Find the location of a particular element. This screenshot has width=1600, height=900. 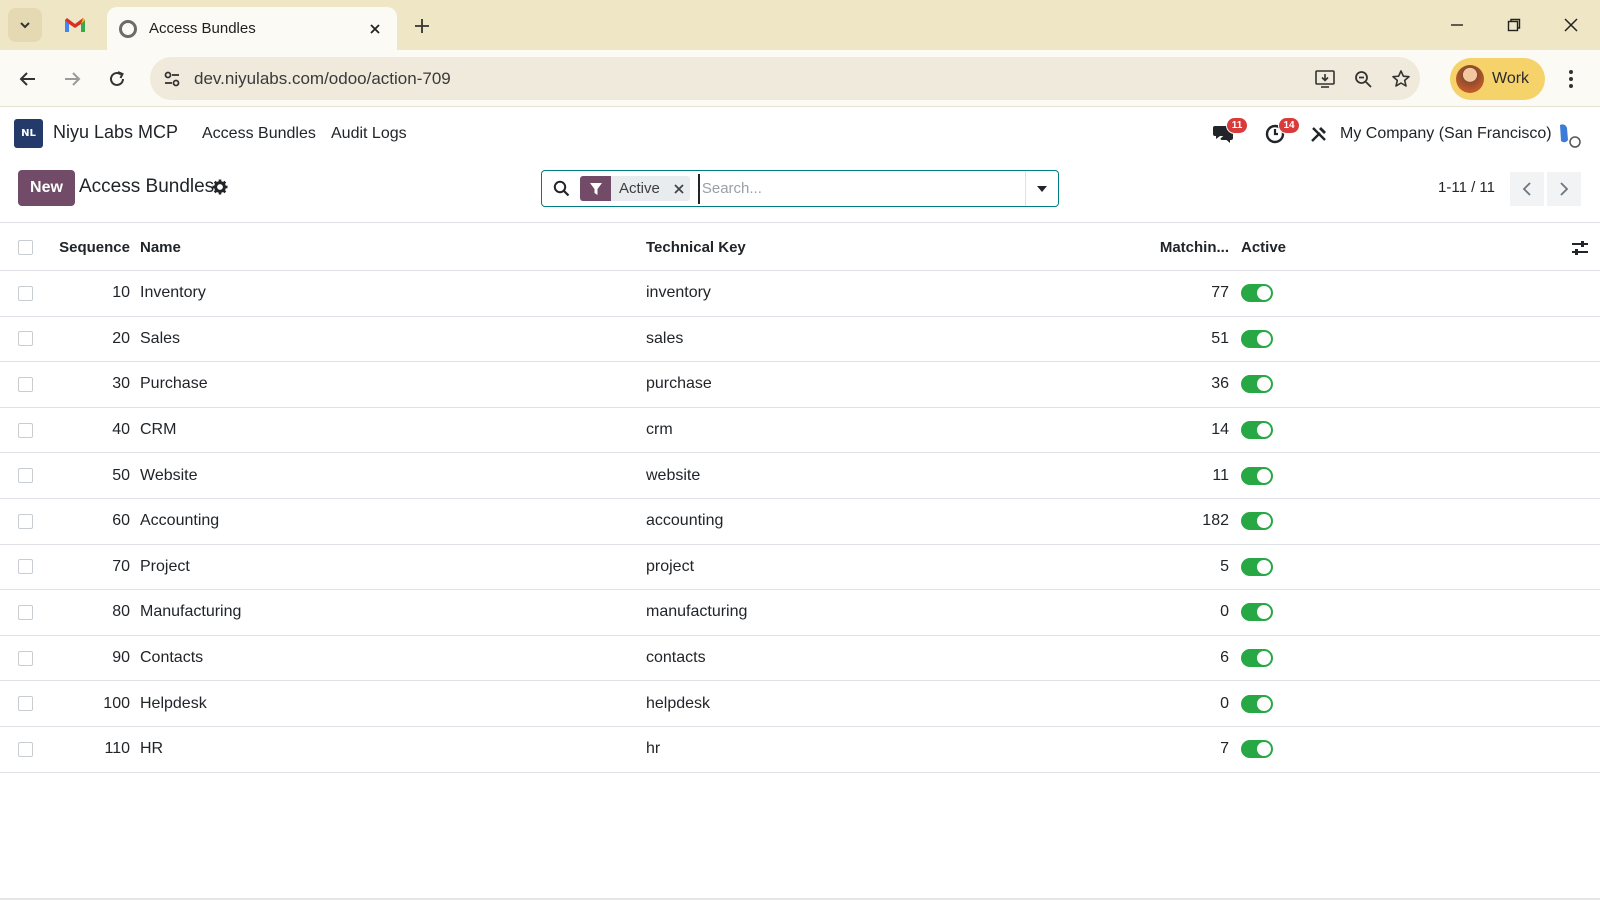

bookmark-button is located at coordinates (1401, 79).